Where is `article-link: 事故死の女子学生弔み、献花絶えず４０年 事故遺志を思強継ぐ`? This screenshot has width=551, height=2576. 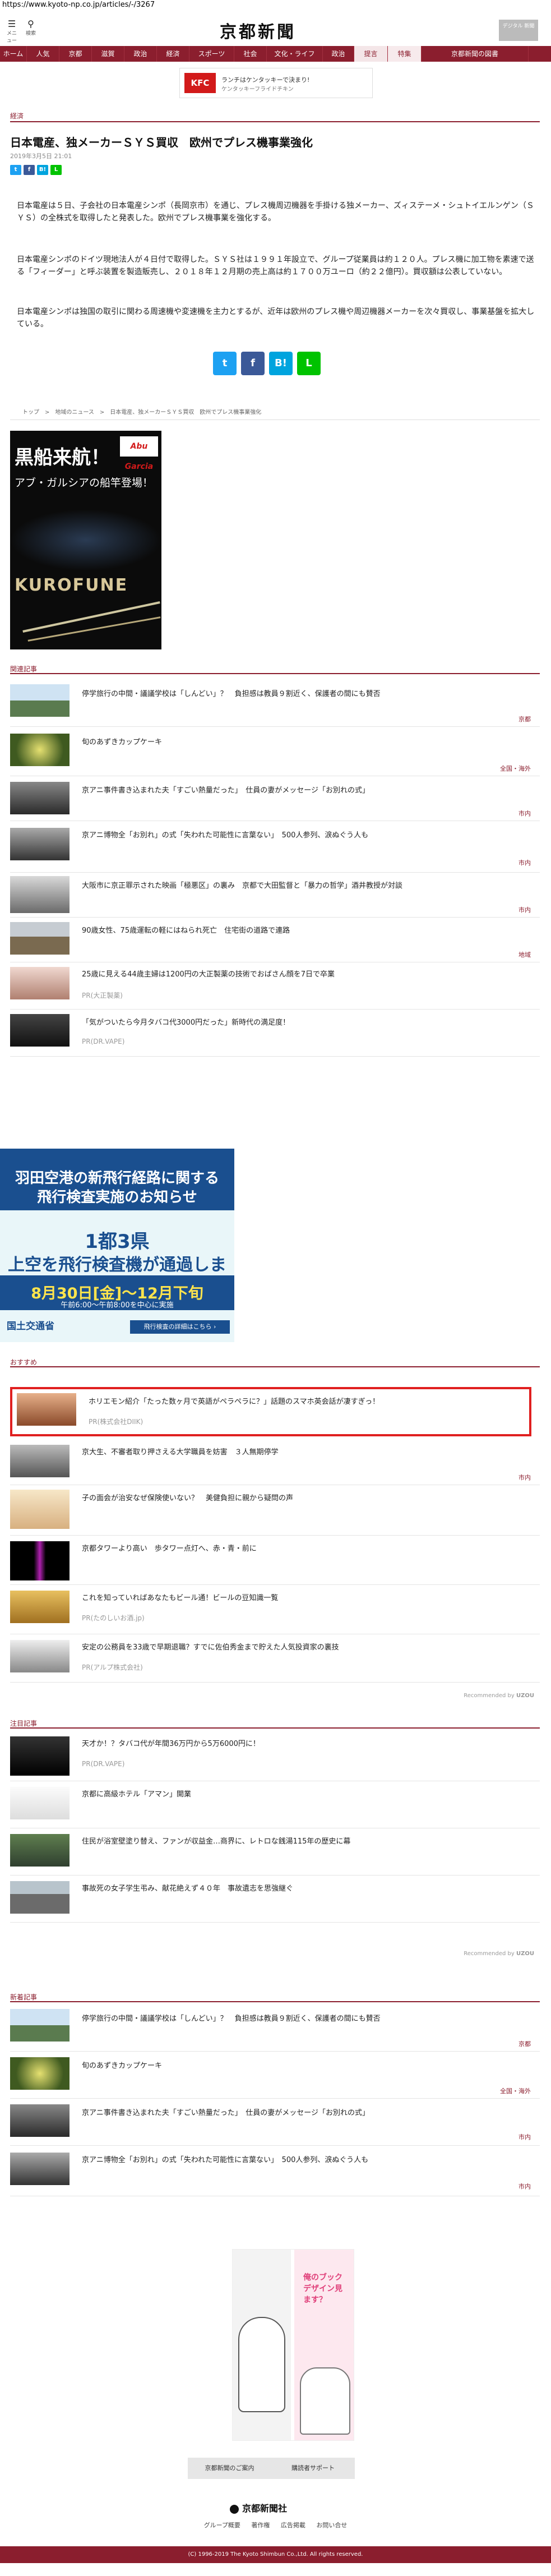 article-link: 事故死の女子学生弔み、献花絶えず４０年 事故遺志を思強継ぐ is located at coordinates (187, 1887).